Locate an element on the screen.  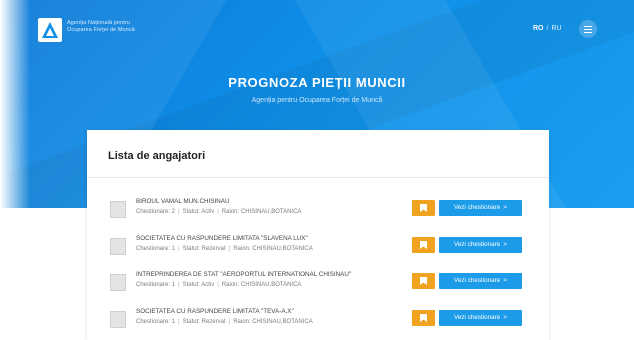
lang-ro-link: RO is located at coordinates (538, 28).